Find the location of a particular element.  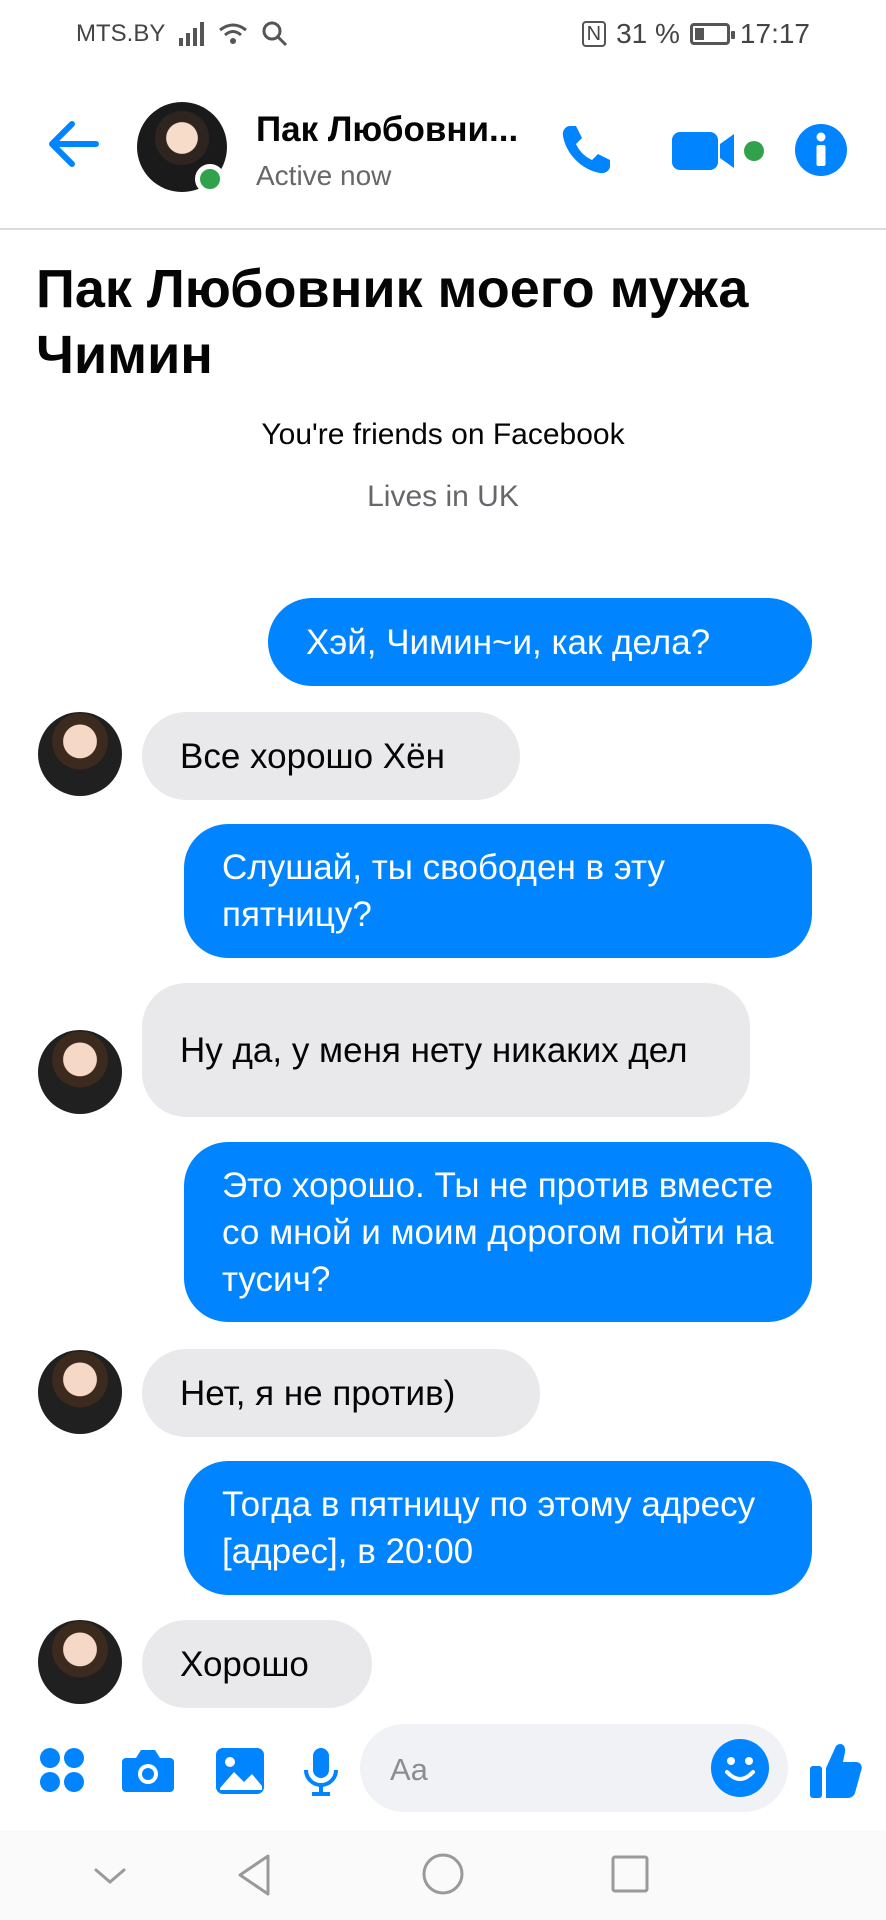

message-input: Aa is located at coordinates (574, 1768).